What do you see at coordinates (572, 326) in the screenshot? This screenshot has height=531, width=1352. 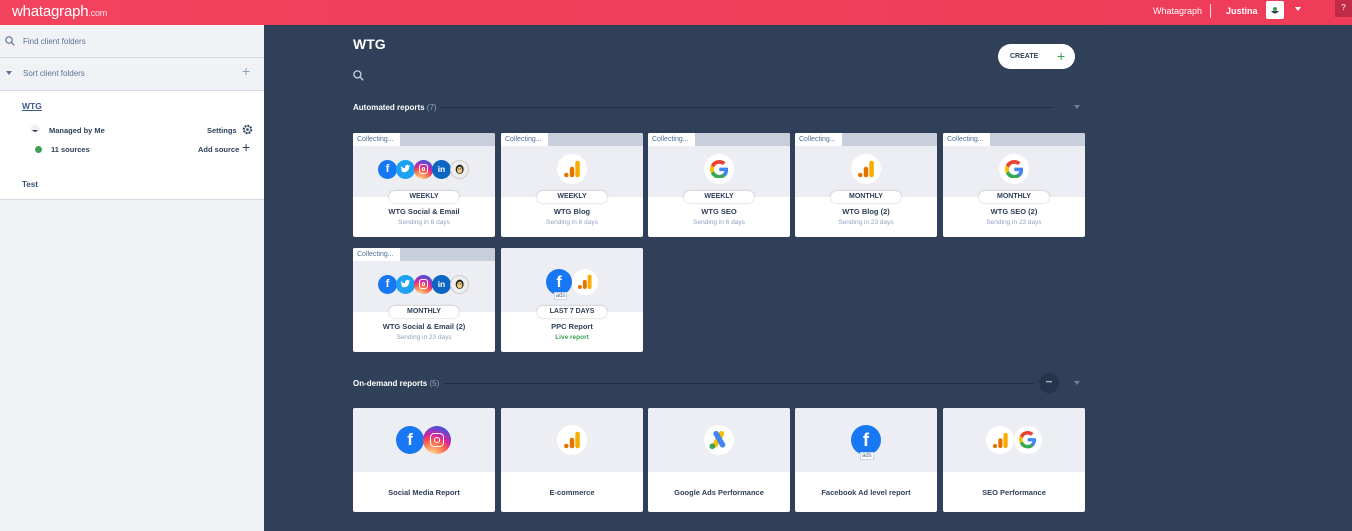 I see `report-name: PPC Report` at bounding box center [572, 326].